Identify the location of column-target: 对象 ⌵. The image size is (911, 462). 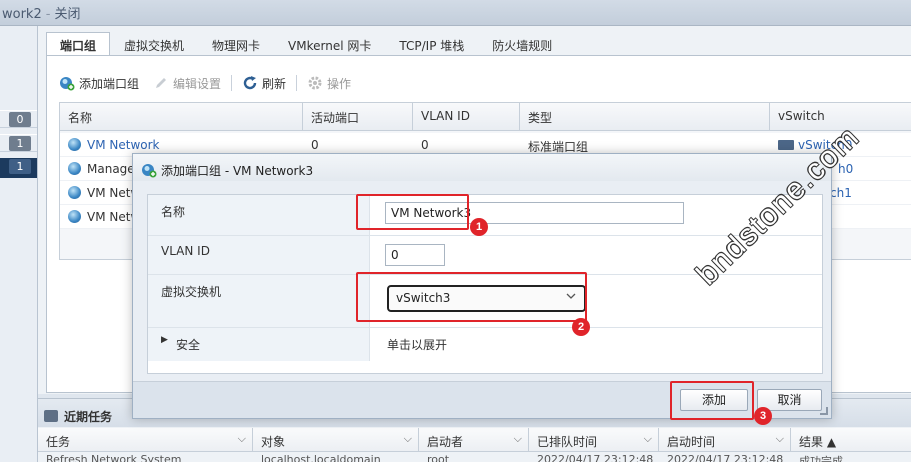
(336, 440).